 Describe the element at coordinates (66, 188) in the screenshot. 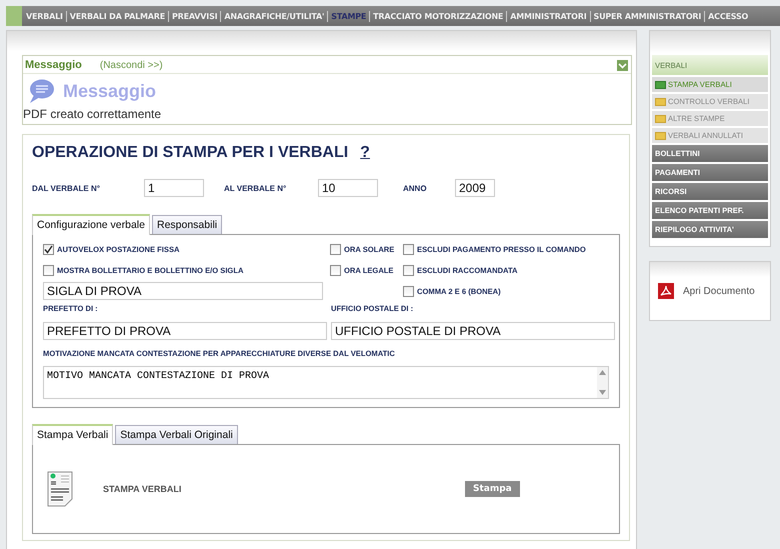

I see `field-label: DAL VERBALE N°` at that location.